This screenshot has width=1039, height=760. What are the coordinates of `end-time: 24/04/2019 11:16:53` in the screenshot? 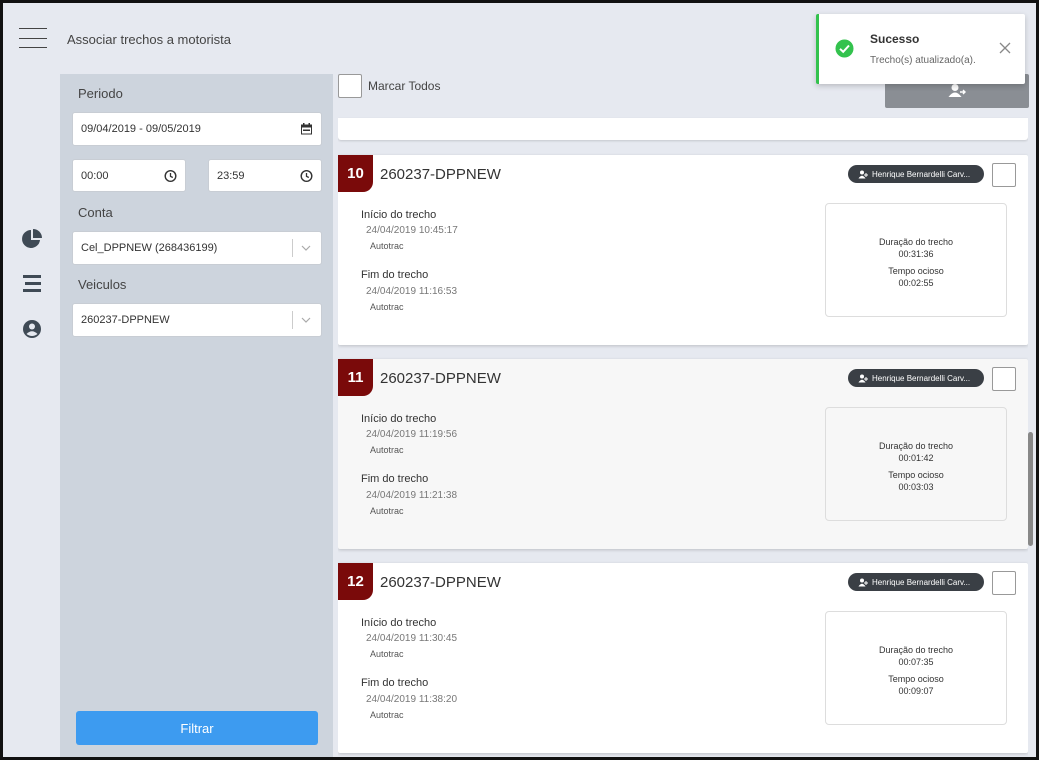 It's located at (412, 291).